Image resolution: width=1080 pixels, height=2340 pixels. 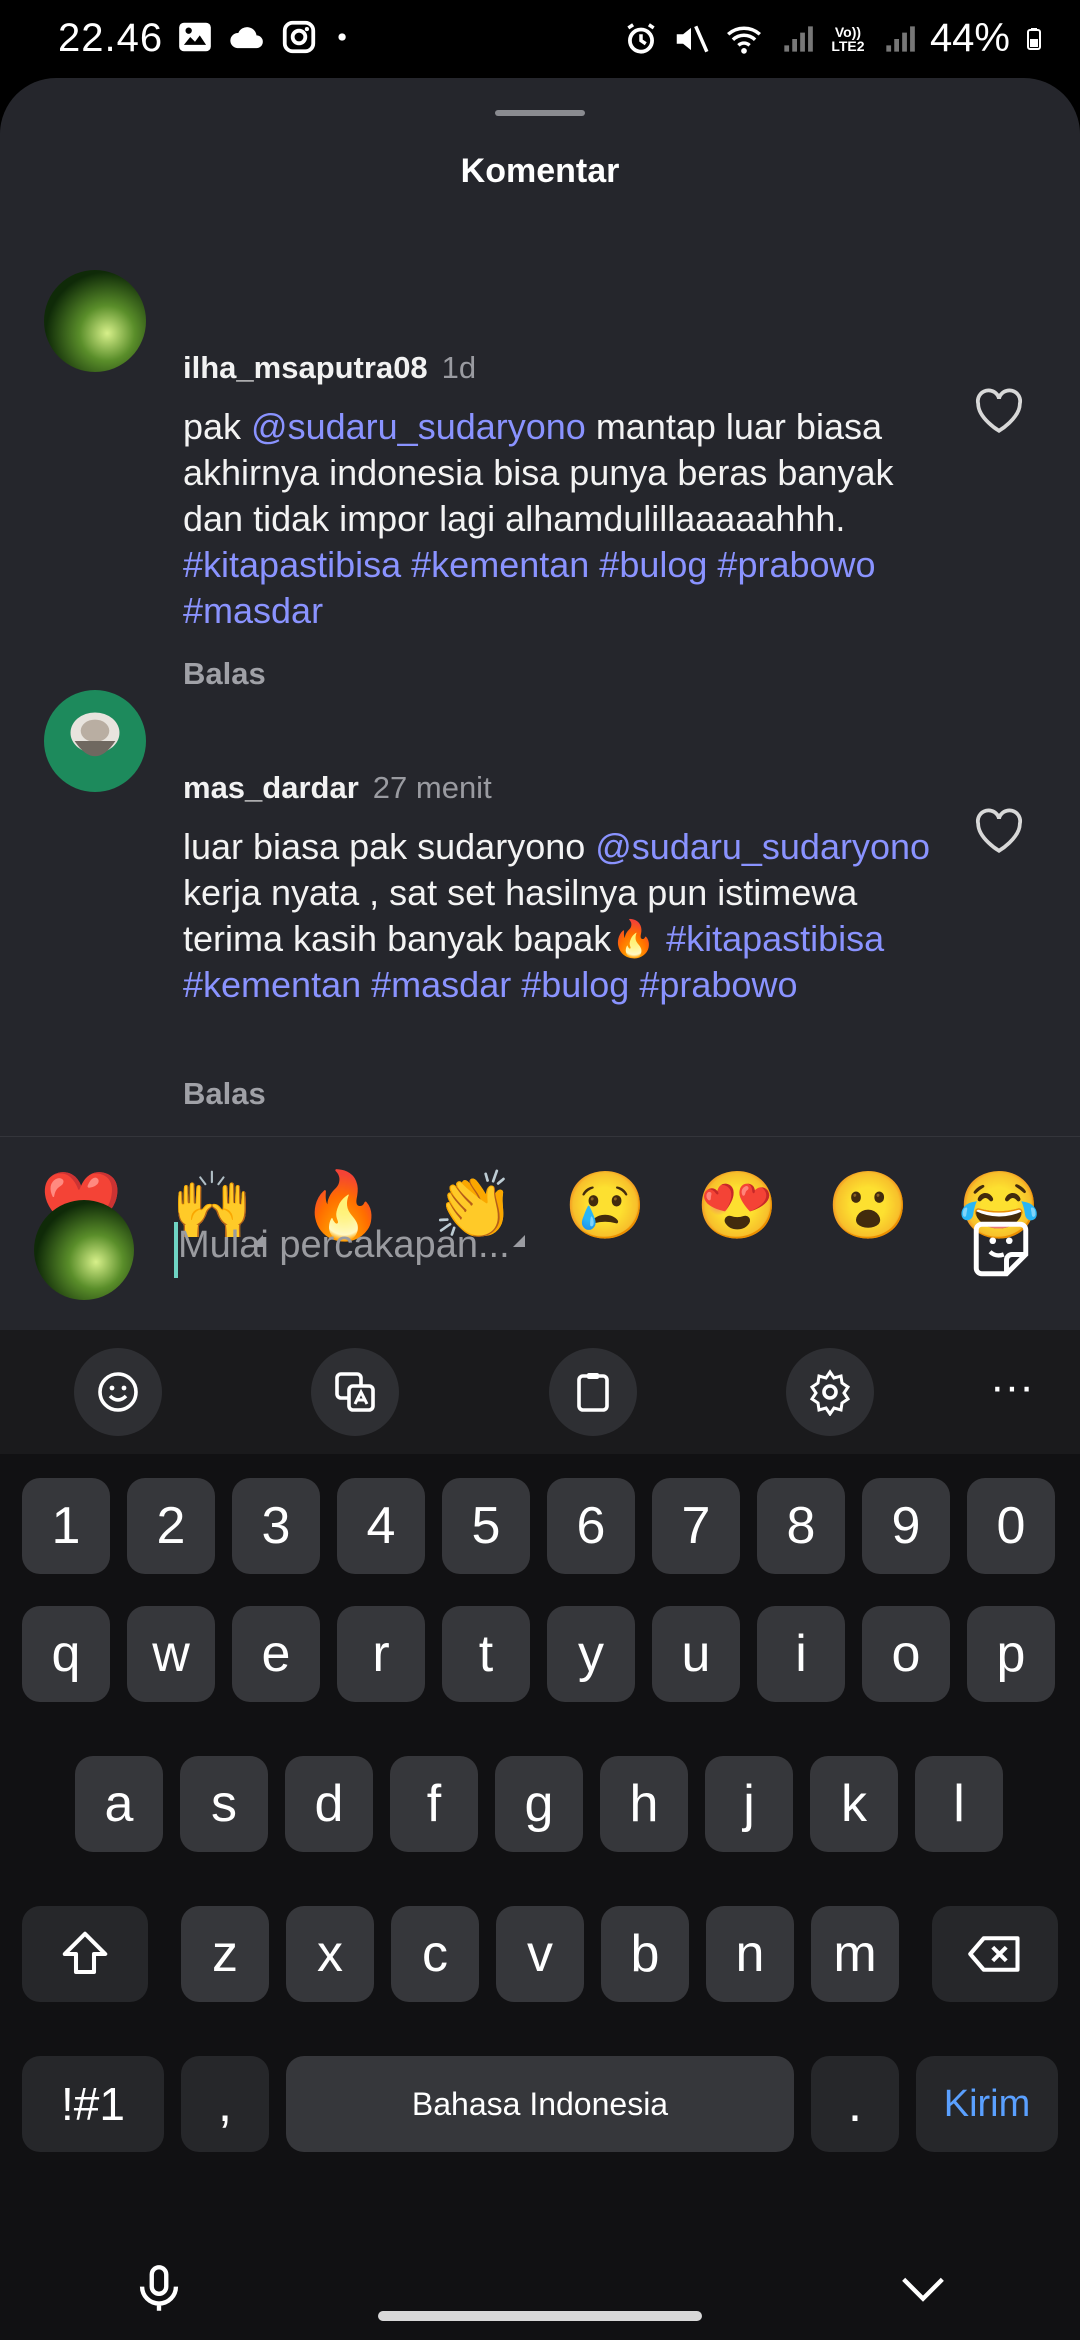 I want to click on key-0: 0, so click(x=1011, y=1526).